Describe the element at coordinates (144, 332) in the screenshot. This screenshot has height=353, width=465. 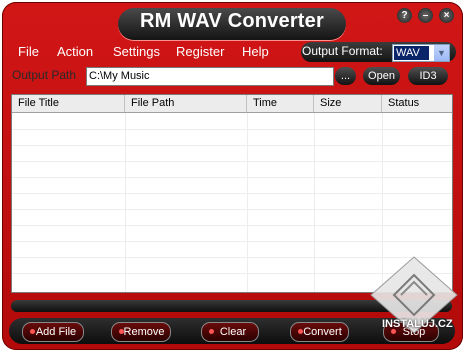
I see `remove-label: Remove` at that location.